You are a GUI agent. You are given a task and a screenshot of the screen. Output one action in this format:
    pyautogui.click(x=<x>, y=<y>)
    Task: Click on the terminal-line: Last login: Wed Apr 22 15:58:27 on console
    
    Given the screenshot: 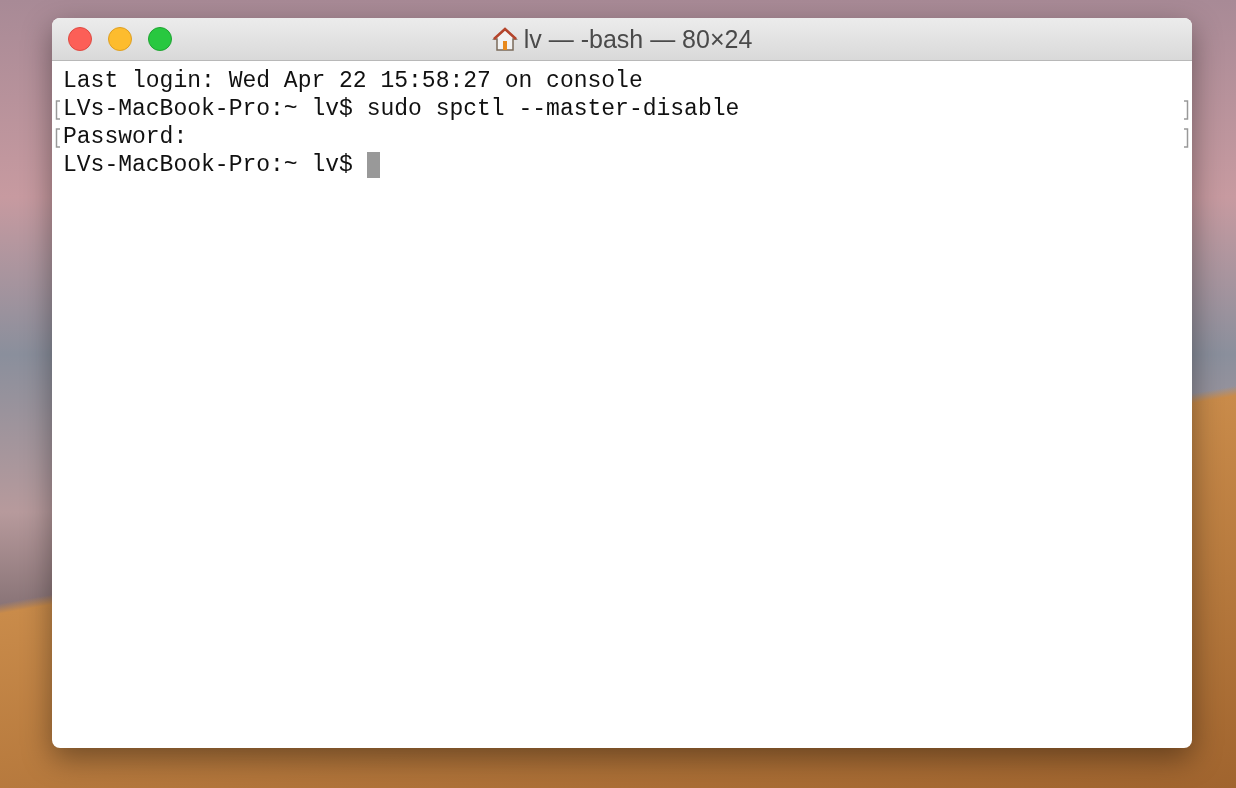 What is the action you would take?
    pyautogui.click(x=353, y=81)
    